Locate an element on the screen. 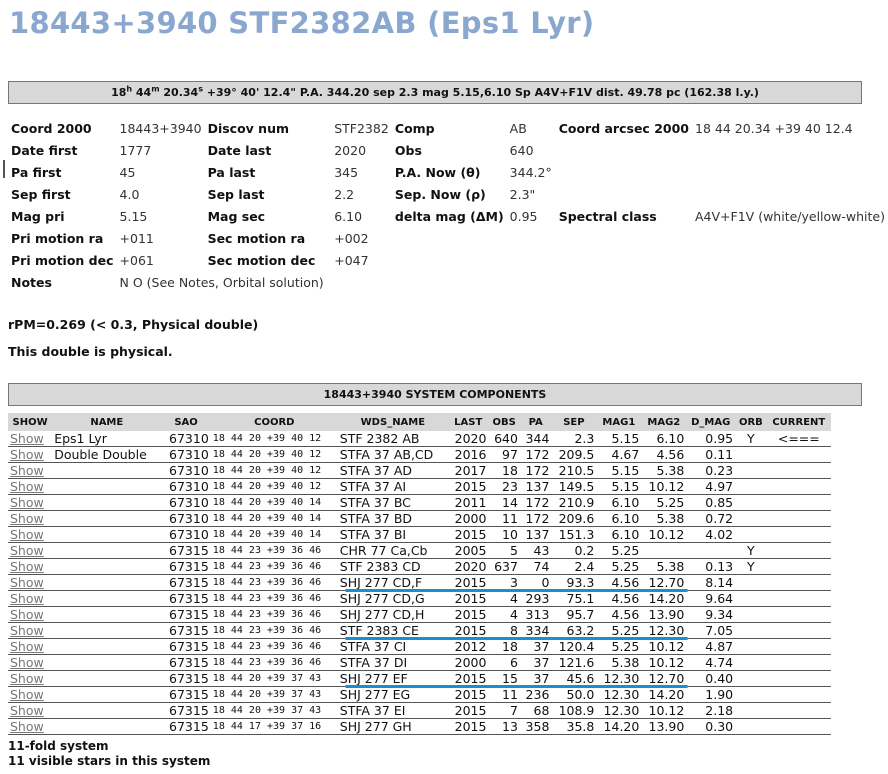 This screenshot has width=888, height=774. info-value is located at coordinates (531, 260).